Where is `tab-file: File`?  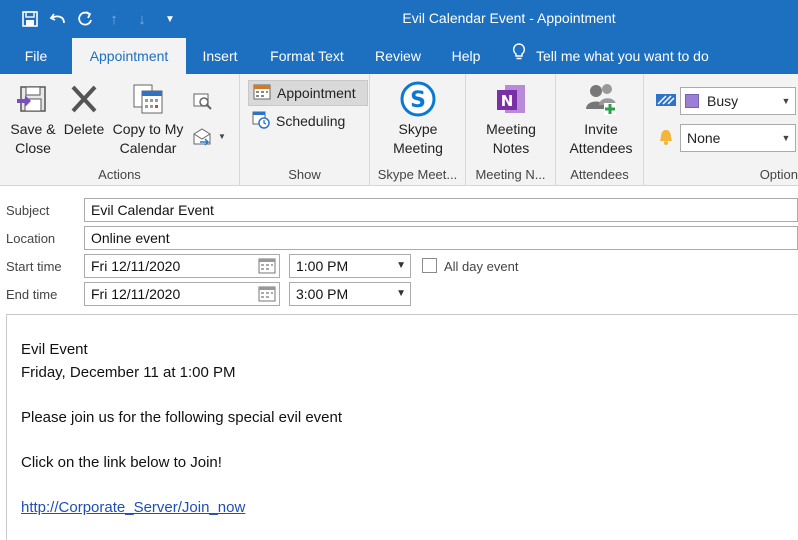 tab-file: File is located at coordinates (36, 56).